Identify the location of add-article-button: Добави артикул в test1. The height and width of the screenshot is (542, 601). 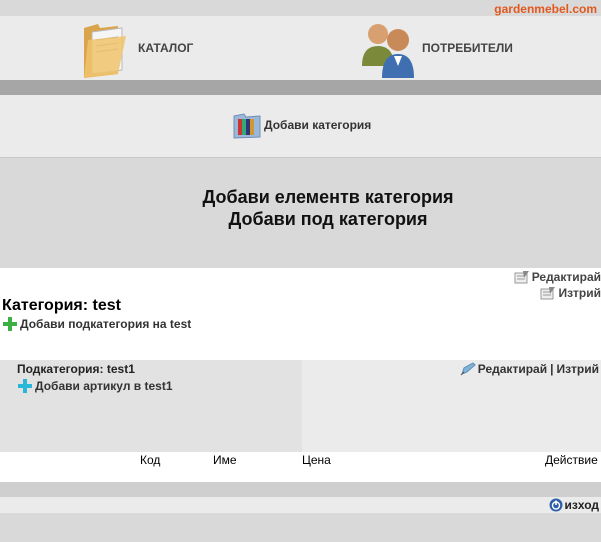
(95, 386).